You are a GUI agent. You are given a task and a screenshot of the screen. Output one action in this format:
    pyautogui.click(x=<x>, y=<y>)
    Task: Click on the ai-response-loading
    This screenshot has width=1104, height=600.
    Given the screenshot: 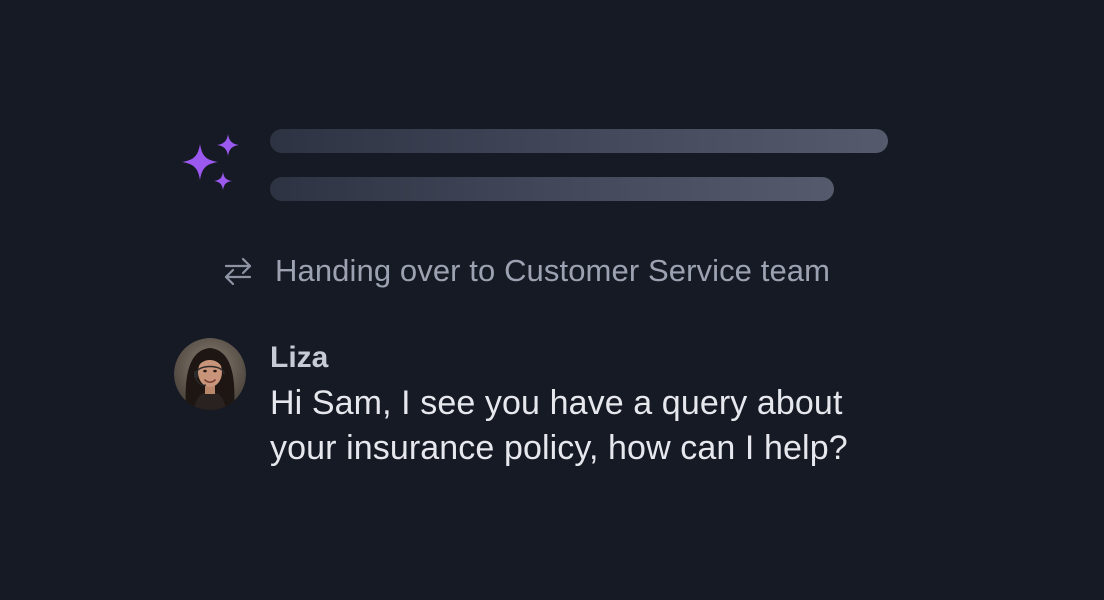 What is the action you would take?
    pyautogui.click(x=536, y=166)
    